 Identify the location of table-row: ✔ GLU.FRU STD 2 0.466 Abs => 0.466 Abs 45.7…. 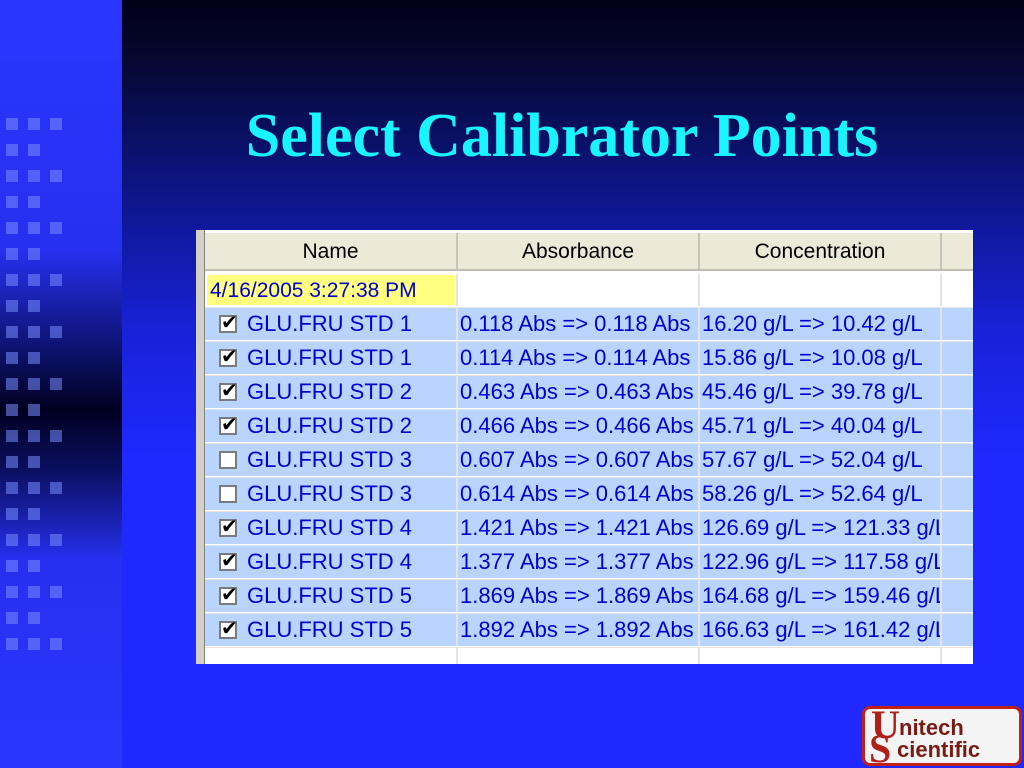
(589, 427).